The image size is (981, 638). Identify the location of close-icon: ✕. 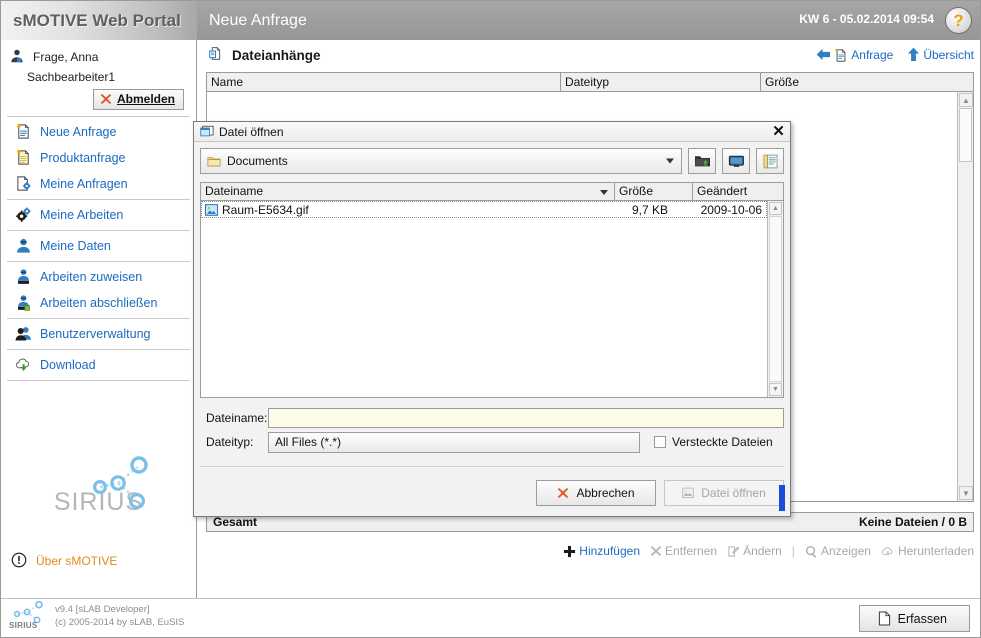
(778, 131).